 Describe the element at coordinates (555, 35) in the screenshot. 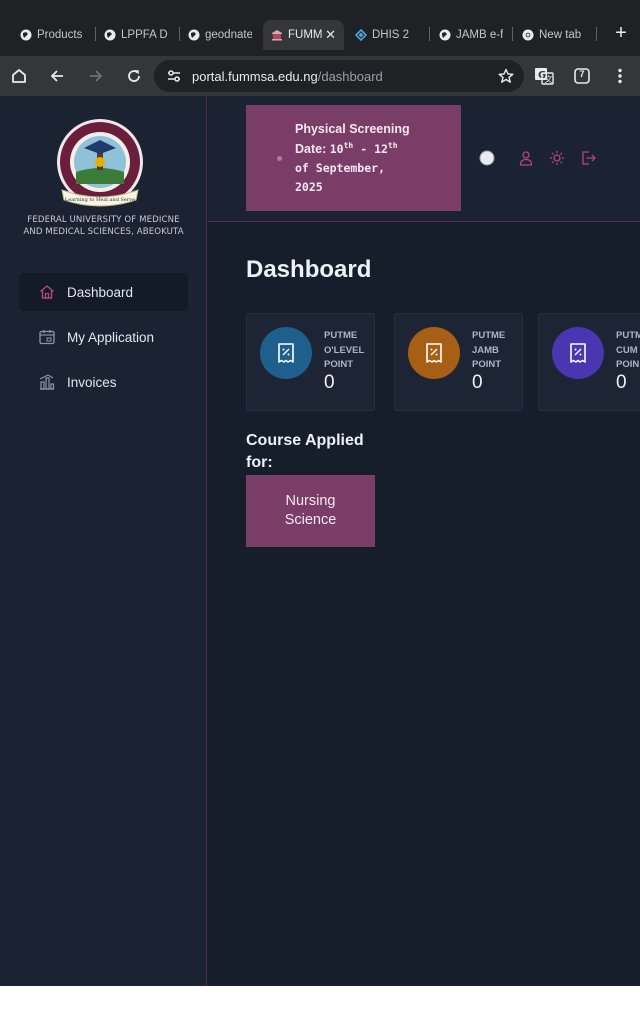

I see `tab-new-tab: New tab` at that location.